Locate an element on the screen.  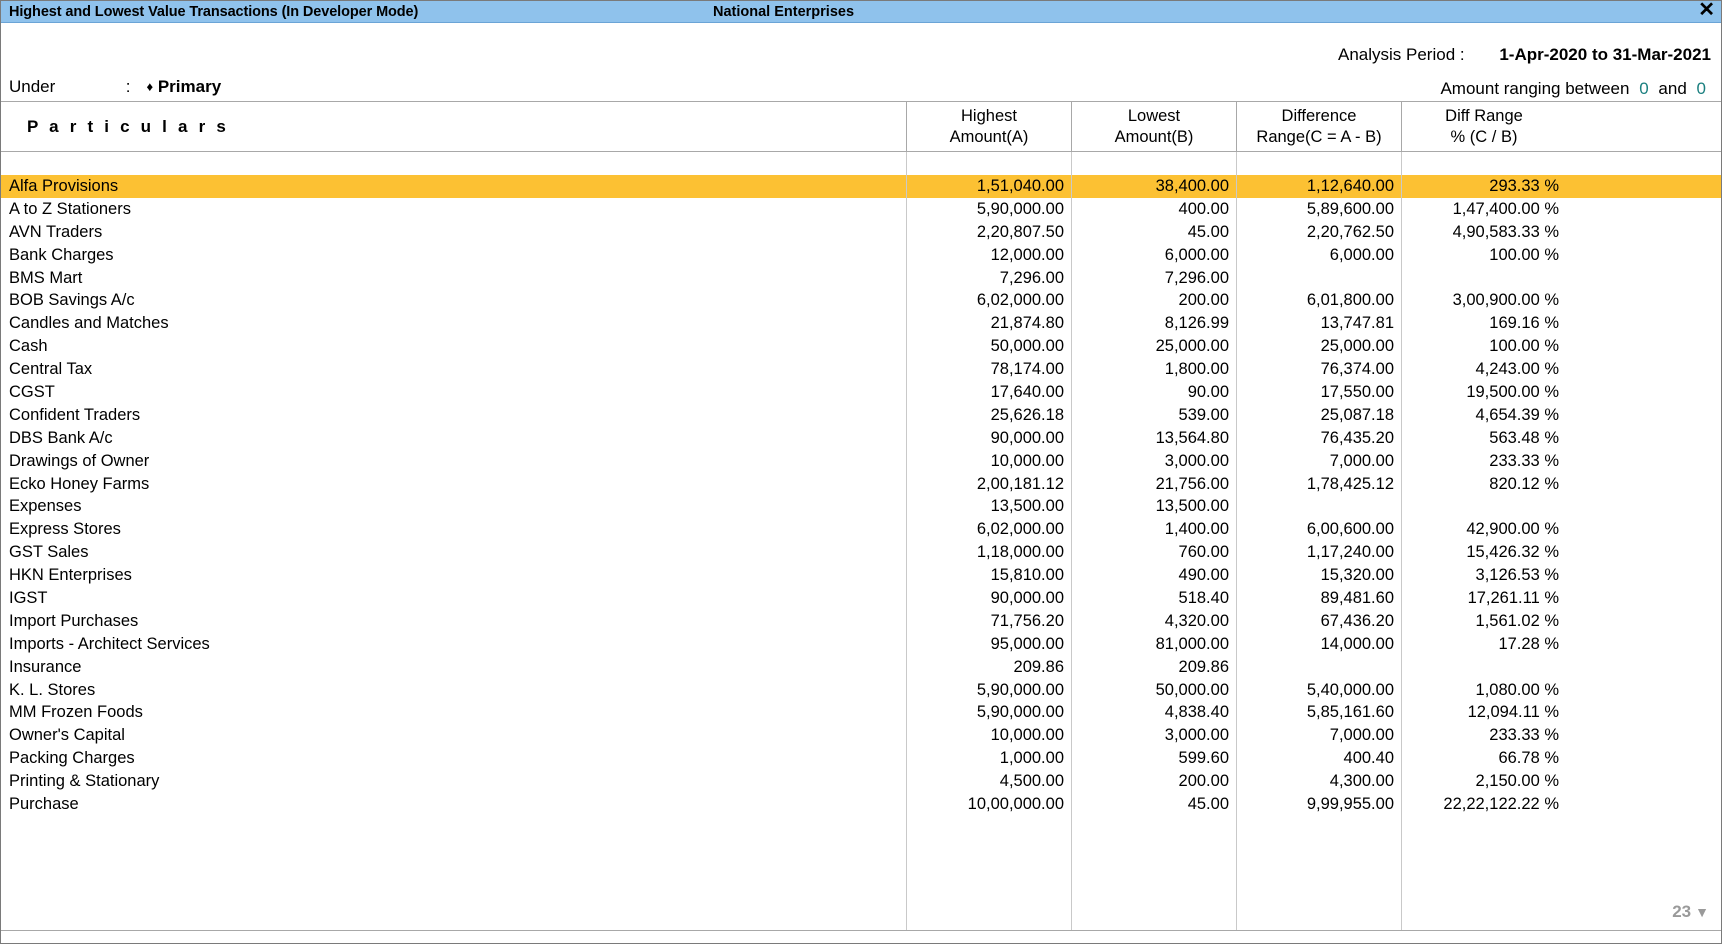
row-diff-range-pct: 19,500.00 % is located at coordinates (1483, 392).